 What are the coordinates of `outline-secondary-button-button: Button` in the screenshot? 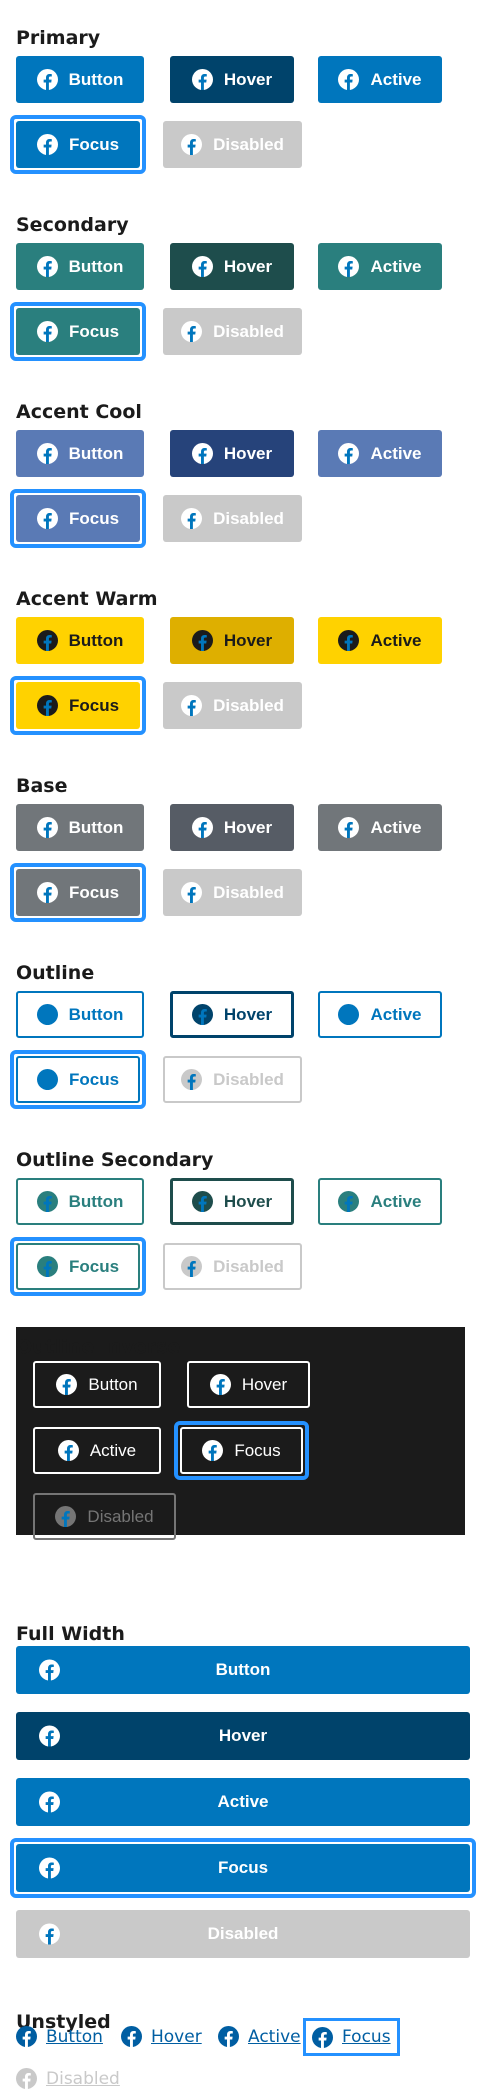 It's located at (80, 1201).